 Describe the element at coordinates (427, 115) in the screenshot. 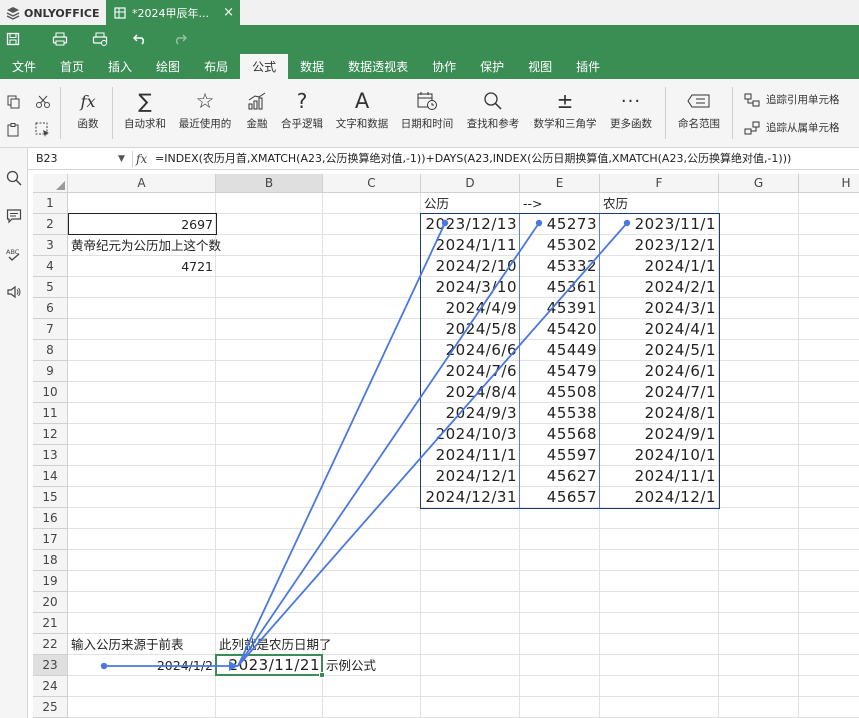

I see `date-time-button: 日期和时间` at that location.